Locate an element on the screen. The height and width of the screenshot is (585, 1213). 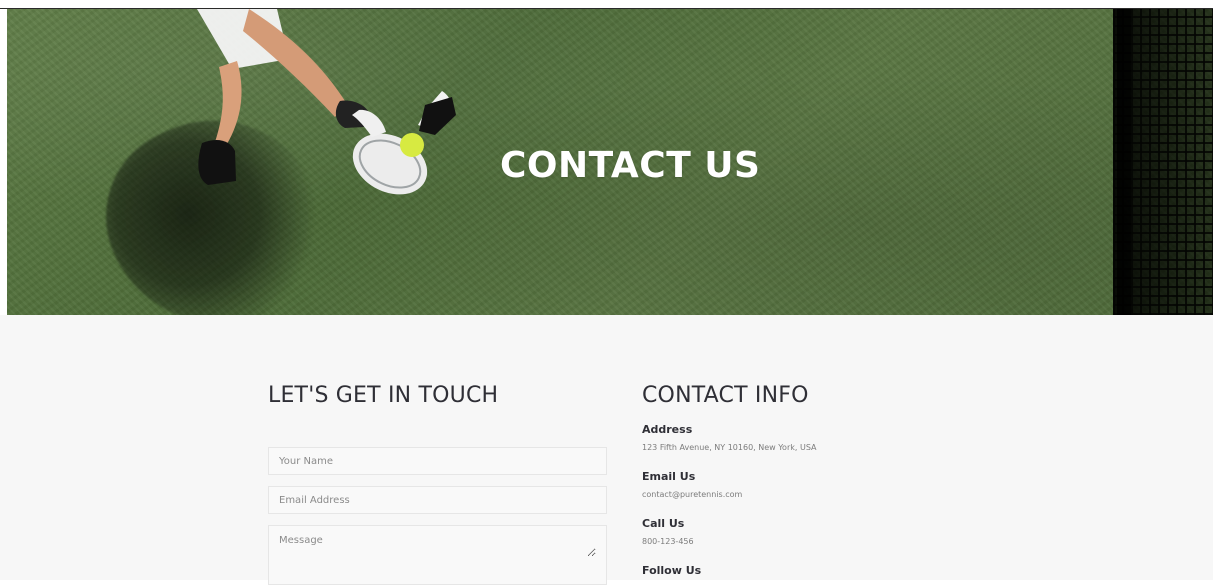
email-label: Email Us is located at coordinates (669, 476).